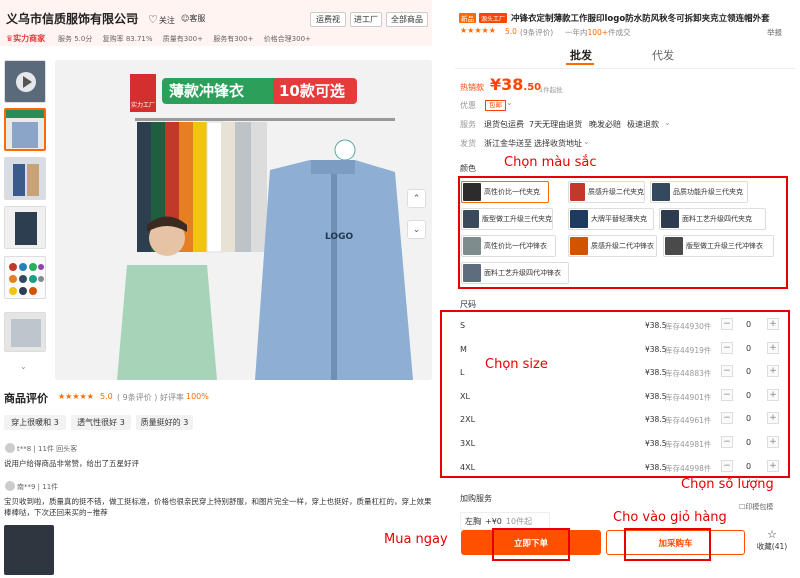 This screenshot has height=578, width=800. Describe the element at coordinates (366, 19) in the screenshot. I see `factory-button: 进工厂` at that location.